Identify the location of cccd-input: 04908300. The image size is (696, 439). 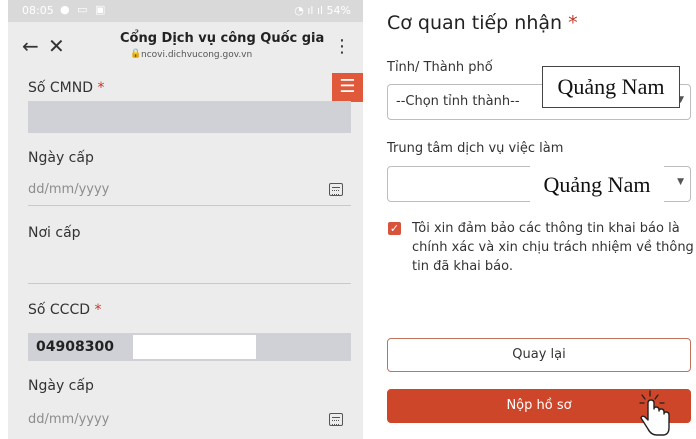
(189, 347).